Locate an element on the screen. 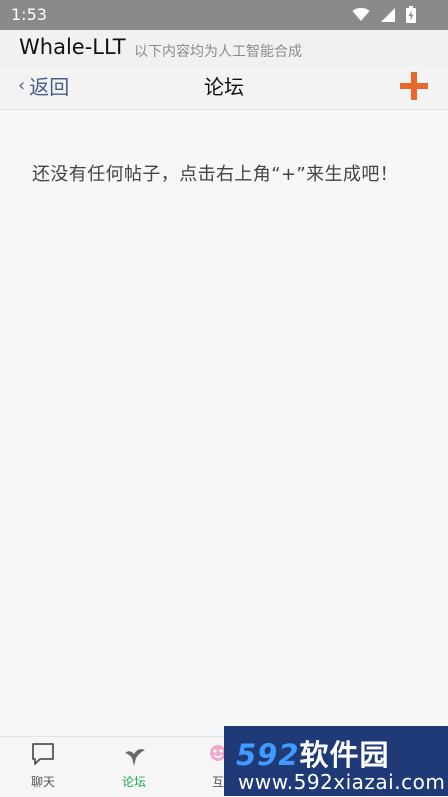 The width and height of the screenshot is (448, 797). app-header: Whale-LLT 以下内容均为人工智能合成 is located at coordinates (224, 48).